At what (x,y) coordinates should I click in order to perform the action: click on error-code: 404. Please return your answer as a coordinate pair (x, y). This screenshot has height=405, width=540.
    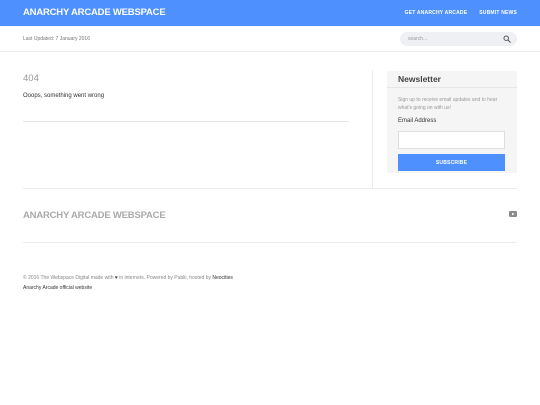
    Looking at the image, I should click on (31, 78).